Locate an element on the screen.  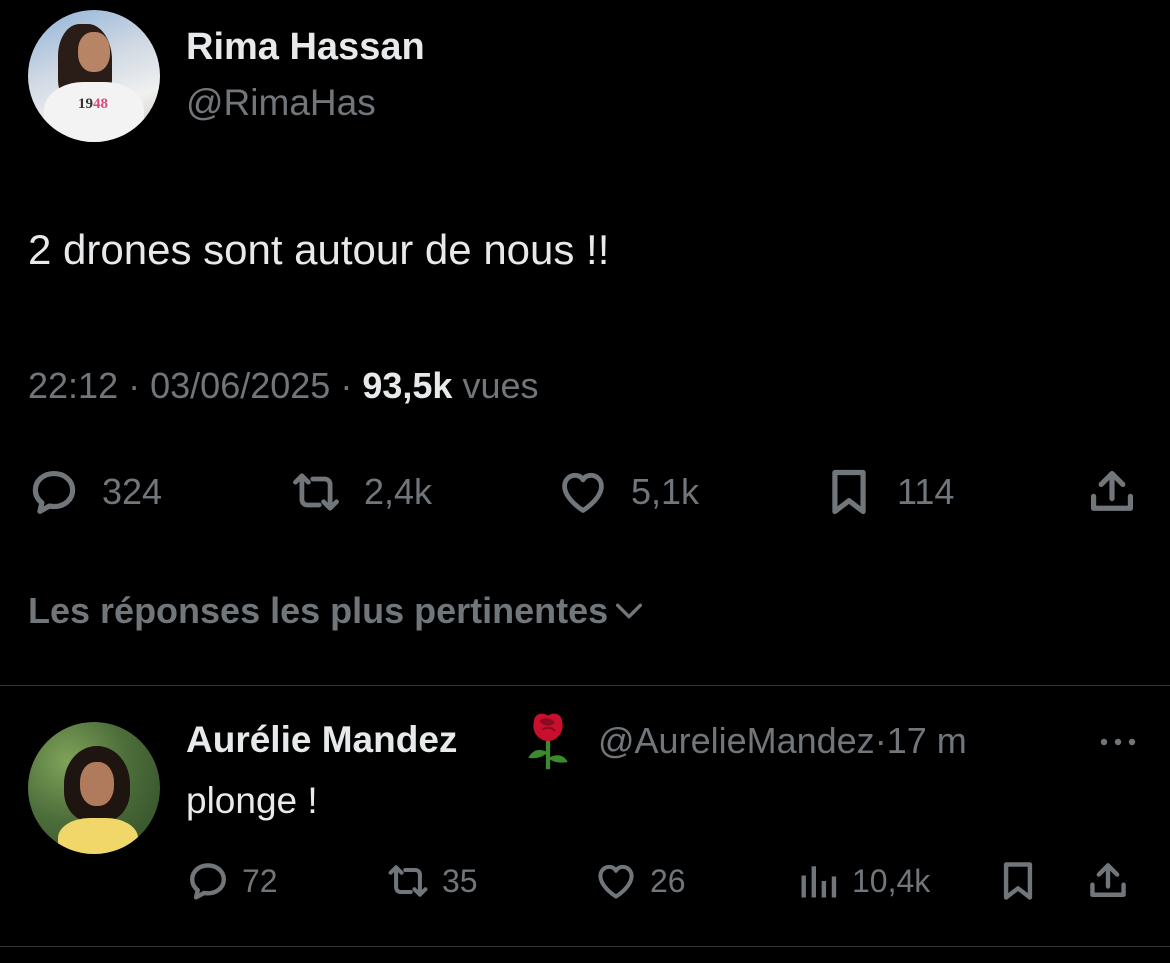
reply-repost-button: 35 is located at coordinates (432, 881).